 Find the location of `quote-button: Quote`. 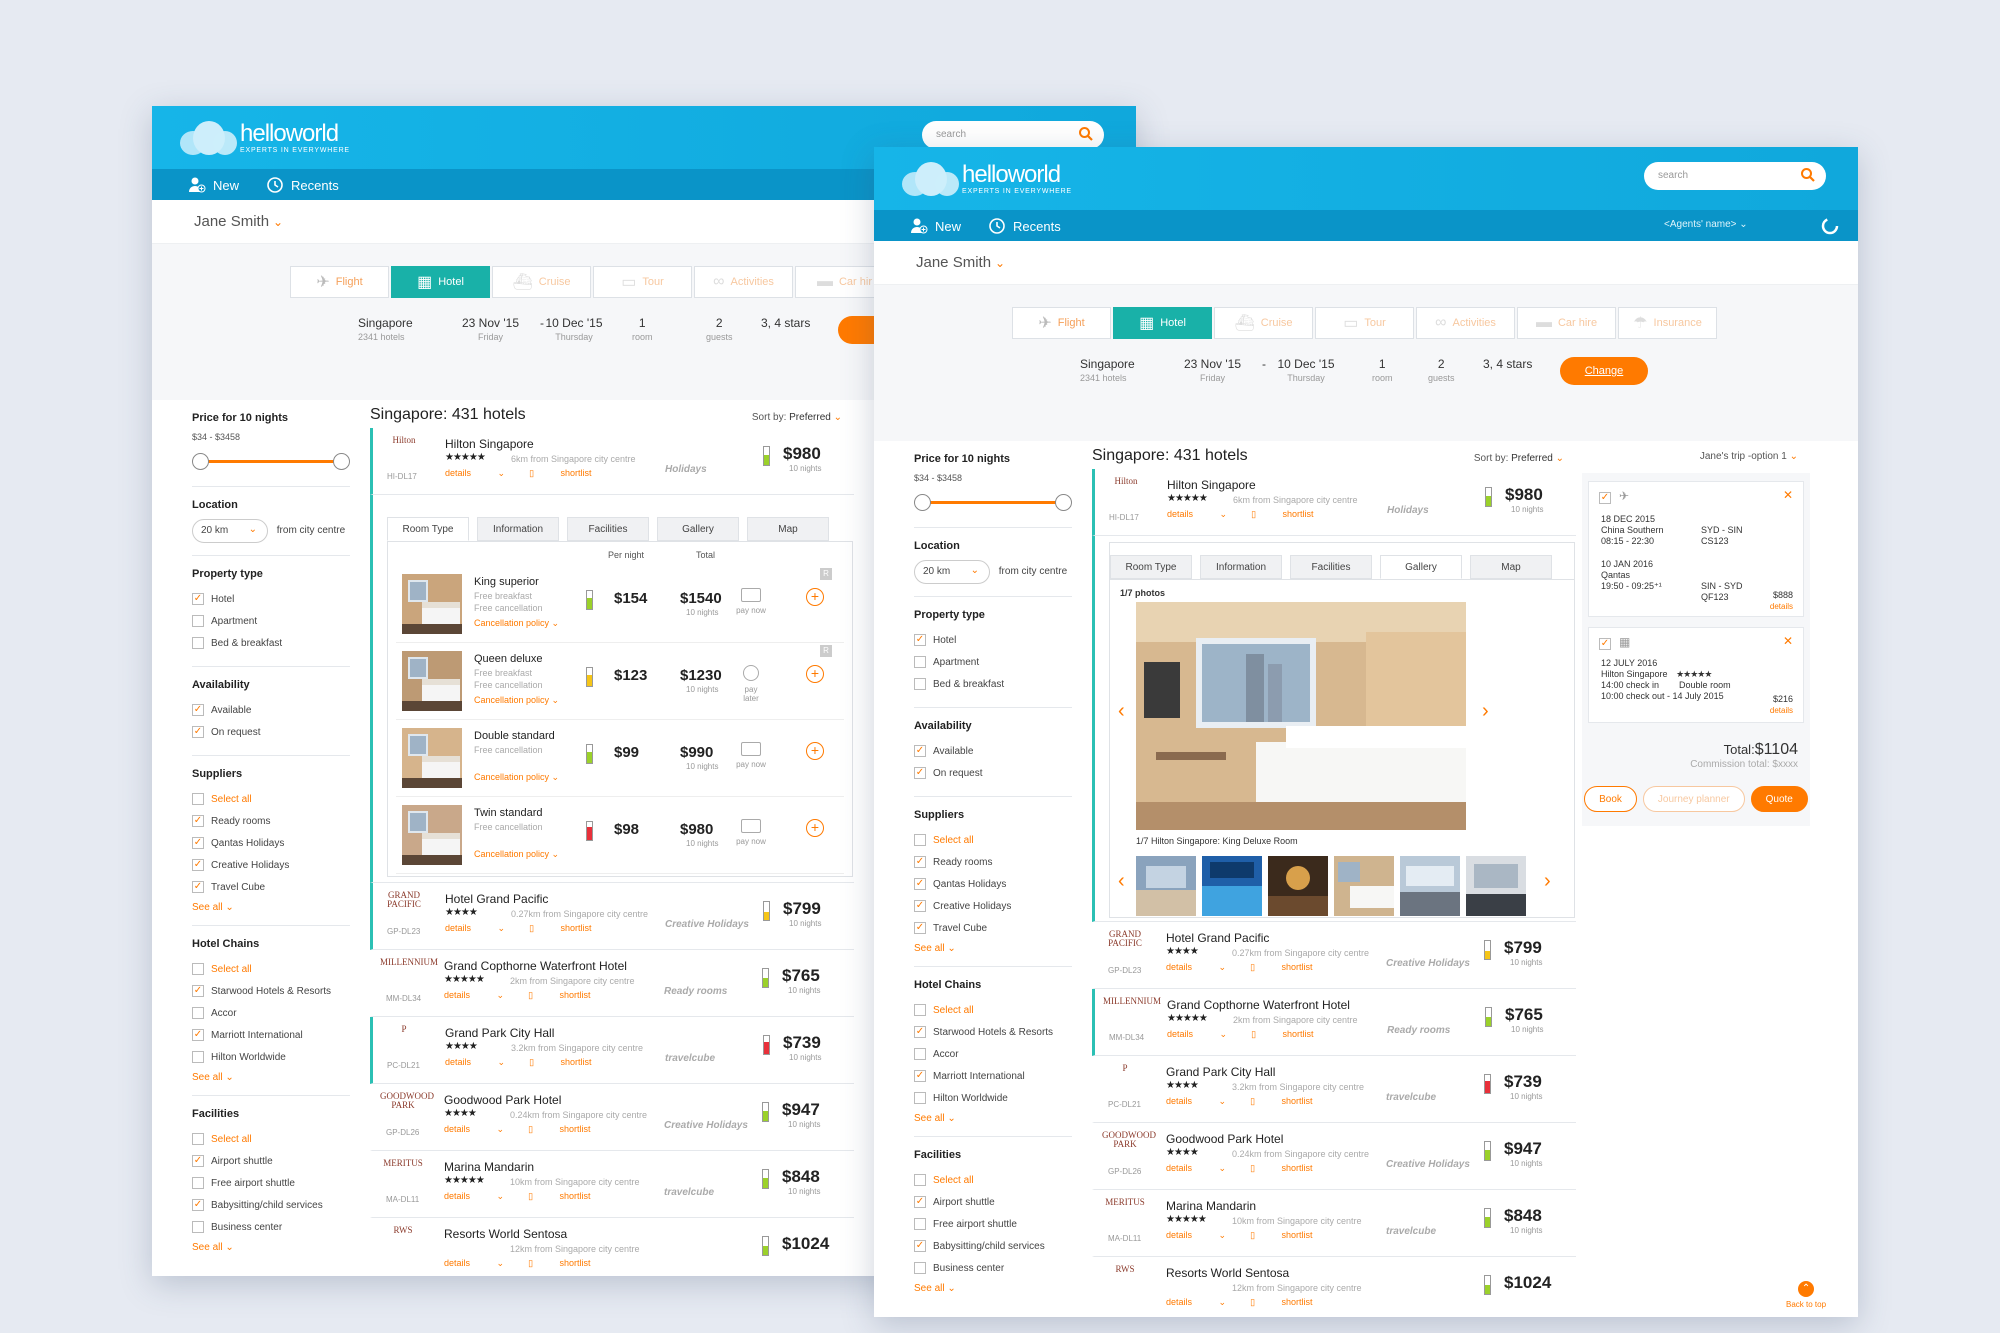

quote-button: Quote is located at coordinates (1779, 799).